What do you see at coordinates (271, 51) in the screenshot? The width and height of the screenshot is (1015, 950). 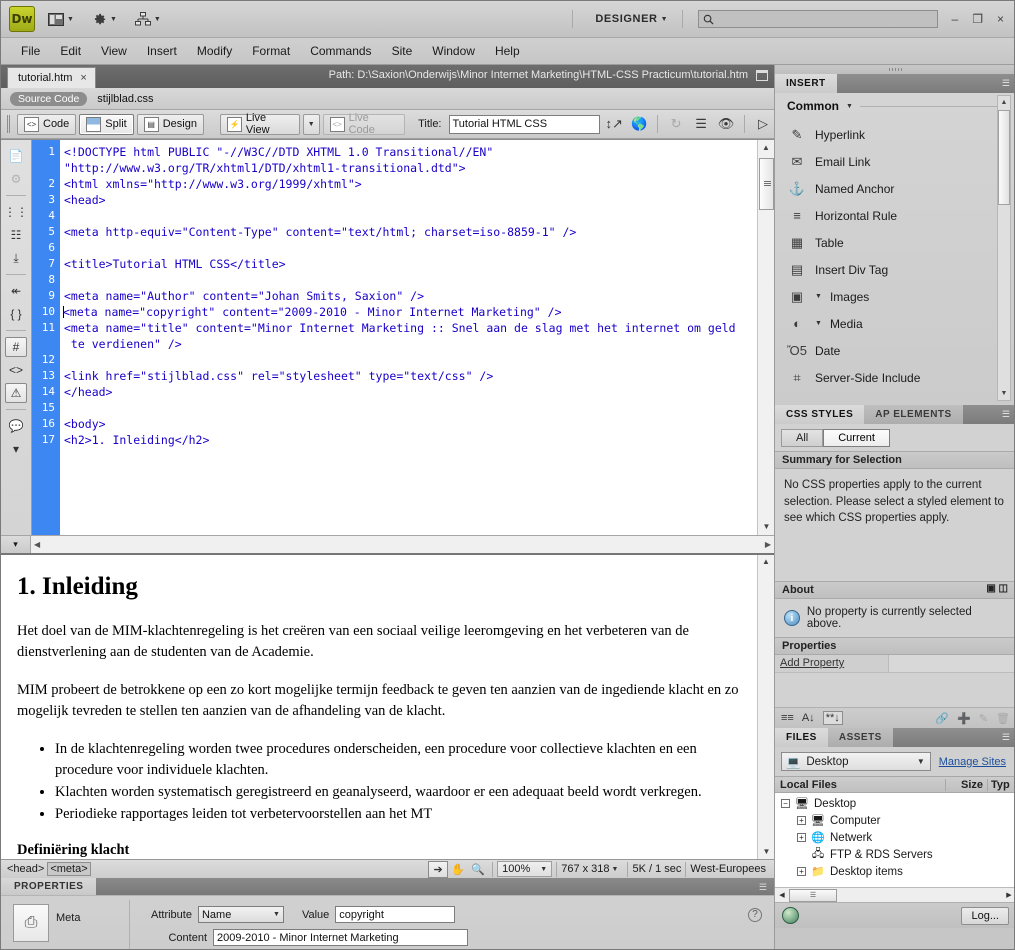 I see `menu-format: Format` at bounding box center [271, 51].